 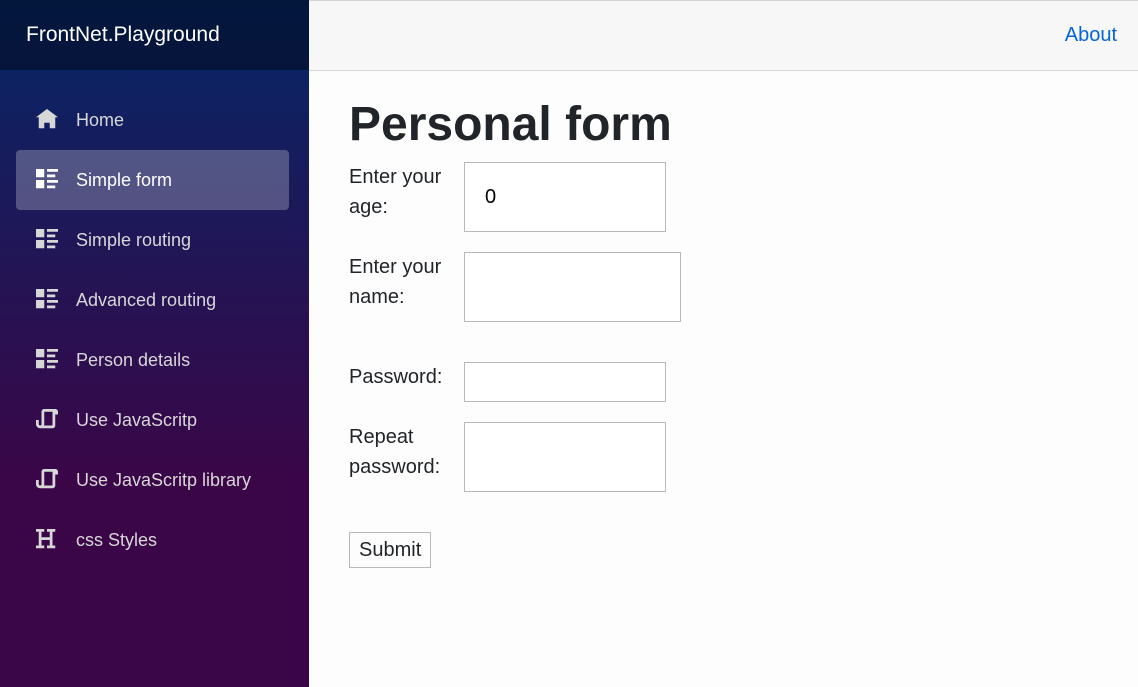 What do you see at coordinates (117, 539) in the screenshot?
I see `sidebar-item-label: css Styles` at bounding box center [117, 539].